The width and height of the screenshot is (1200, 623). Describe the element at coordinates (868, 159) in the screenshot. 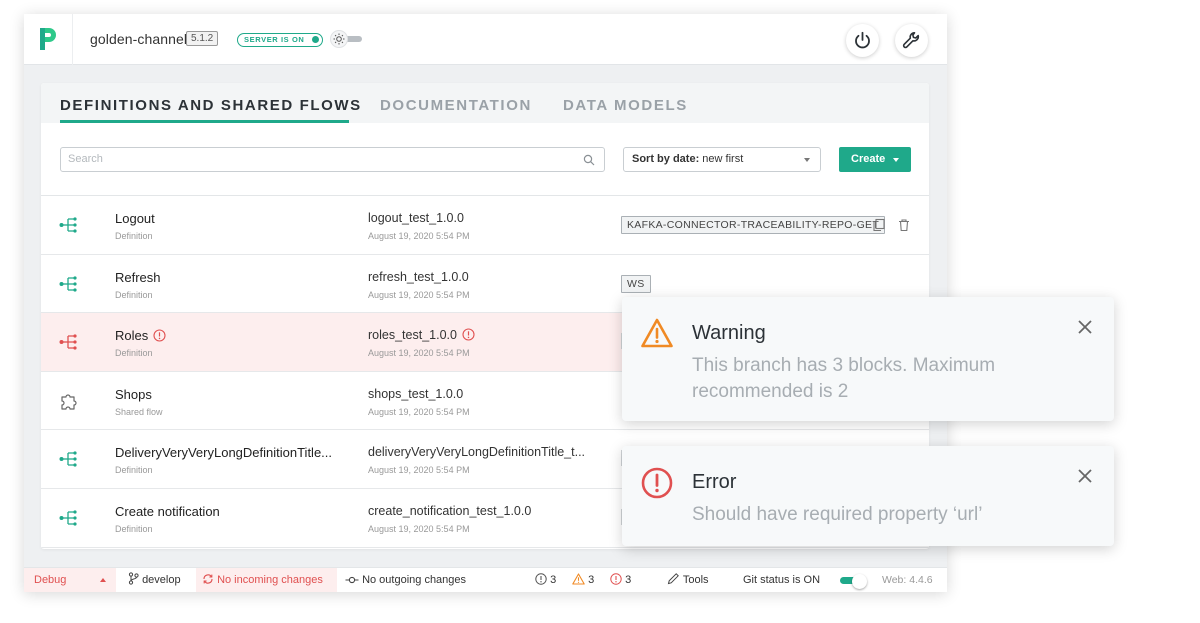

I see `create-button-label: Create` at that location.